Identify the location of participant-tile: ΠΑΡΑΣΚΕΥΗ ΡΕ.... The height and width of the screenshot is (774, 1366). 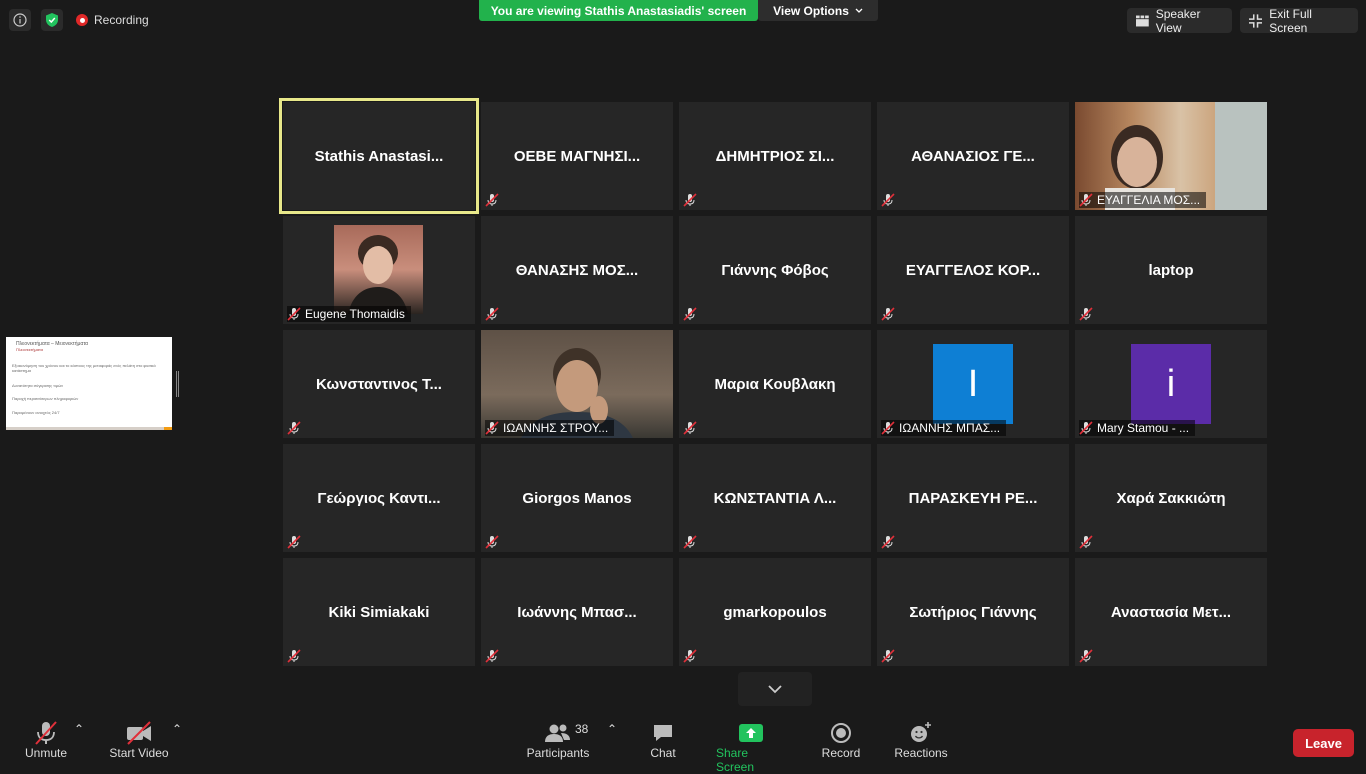
(973, 498).